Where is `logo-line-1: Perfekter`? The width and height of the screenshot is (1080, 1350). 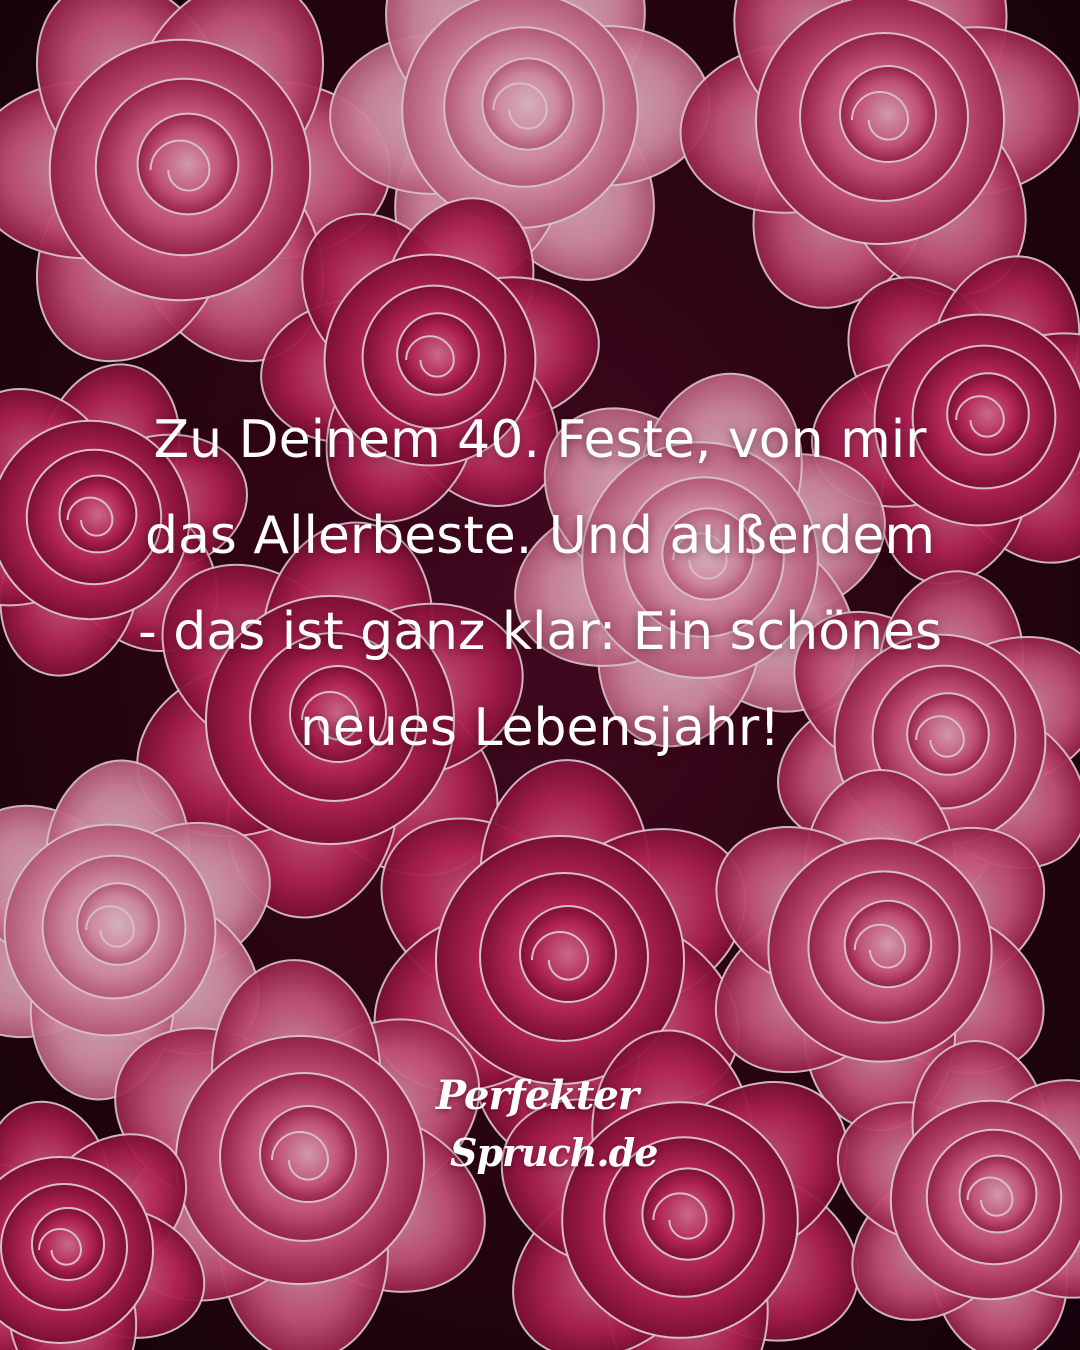 logo-line-1: Perfekter is located at coordinates (537, 1095).